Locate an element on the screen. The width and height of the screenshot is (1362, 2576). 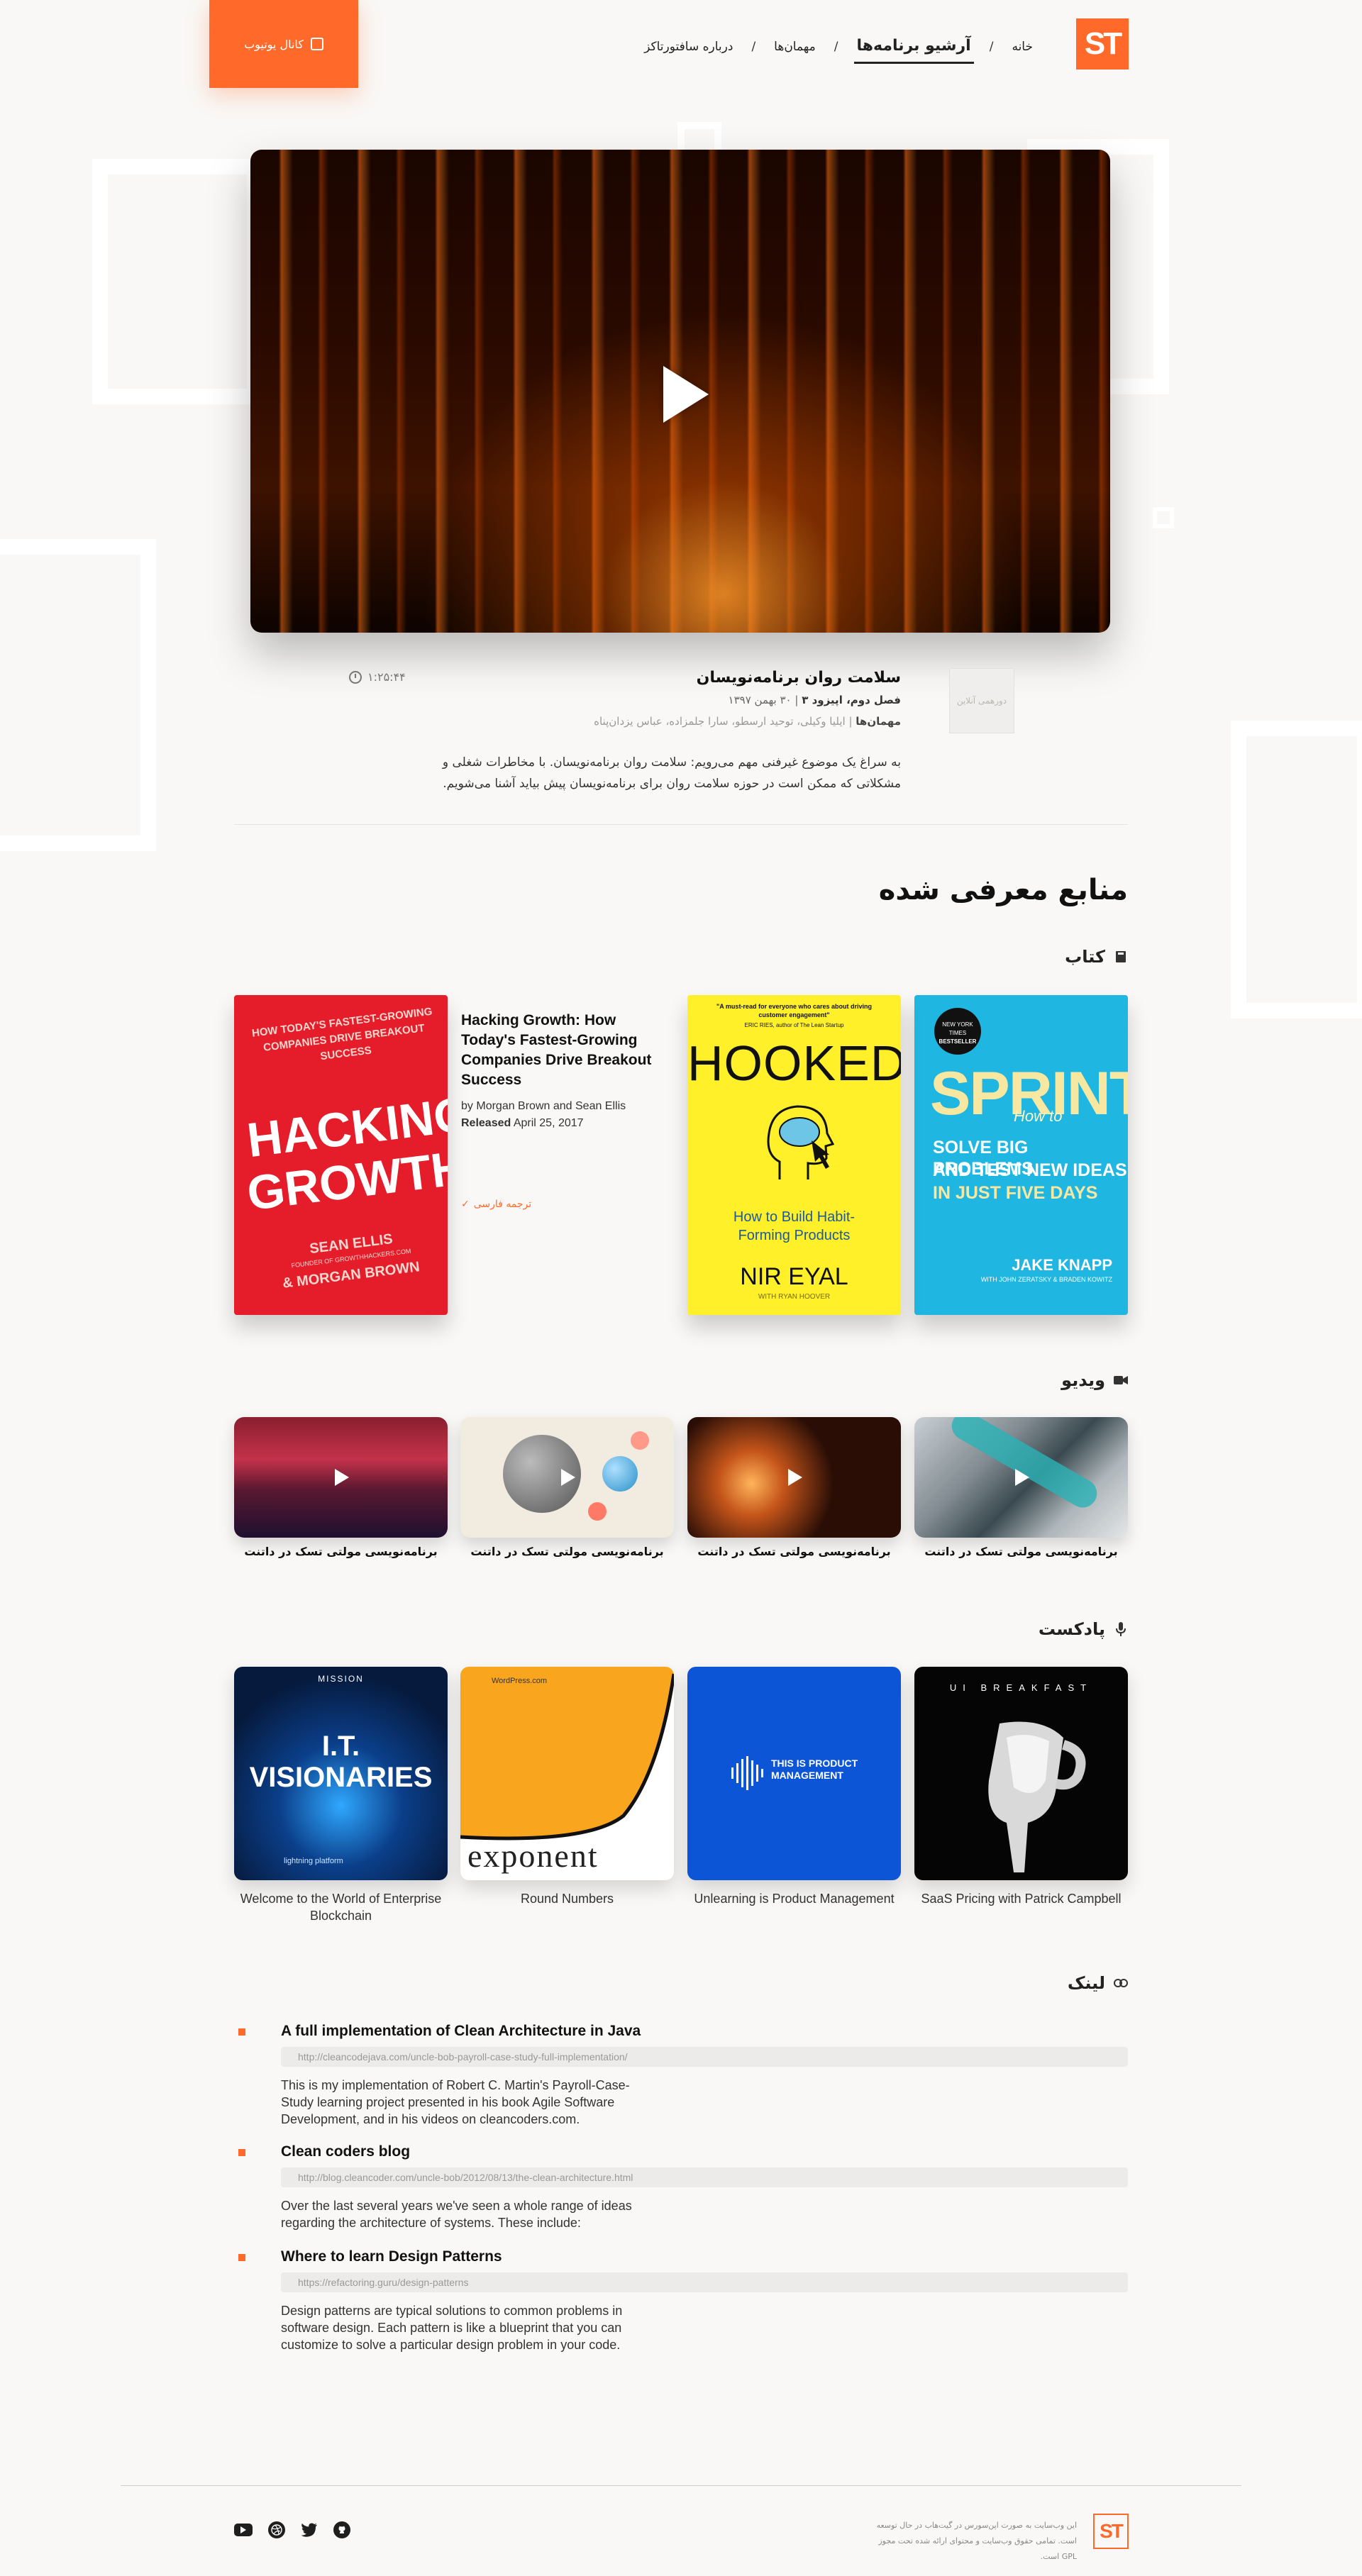
podcast-art-text: exponent is located at coordinates (533, 1856).